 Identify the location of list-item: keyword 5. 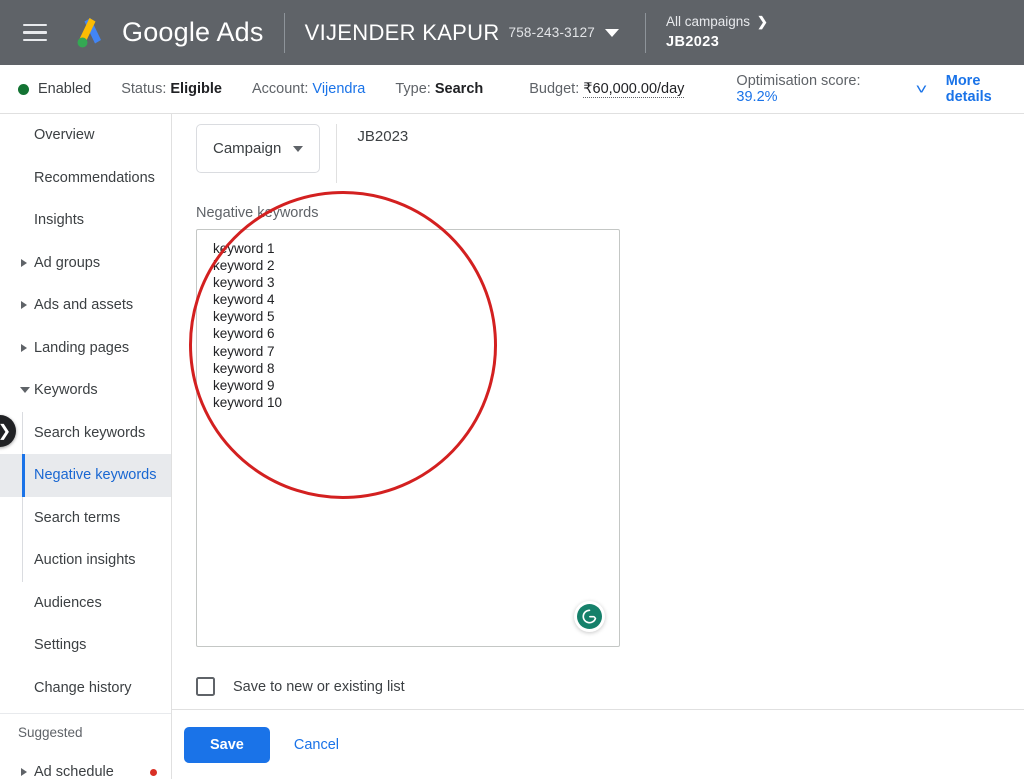
(244, 317).